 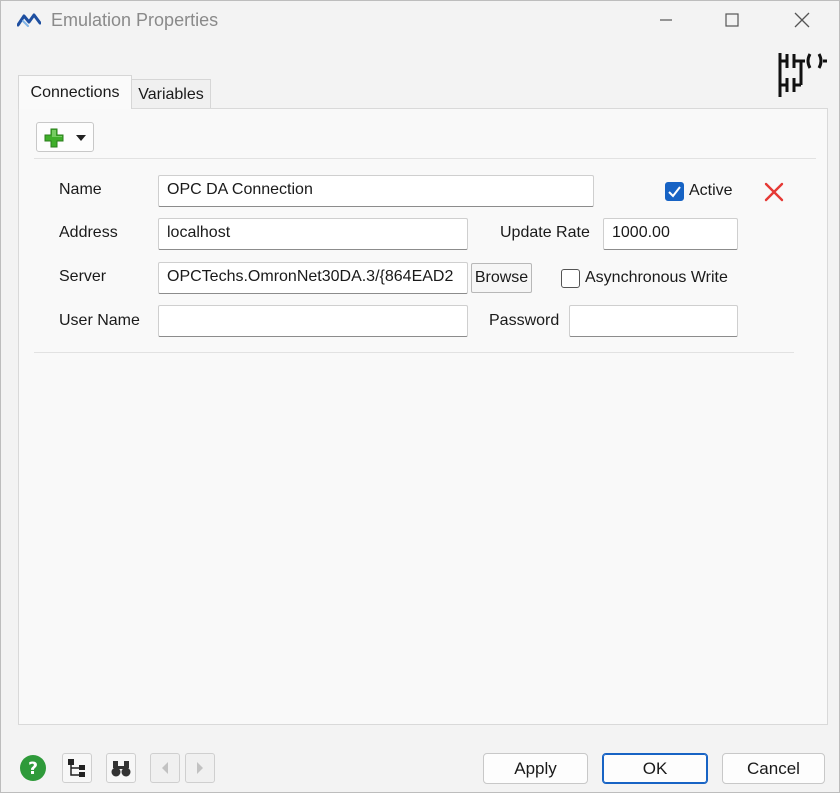 I want to click on tree-view-button, so click(x=77, y=768).